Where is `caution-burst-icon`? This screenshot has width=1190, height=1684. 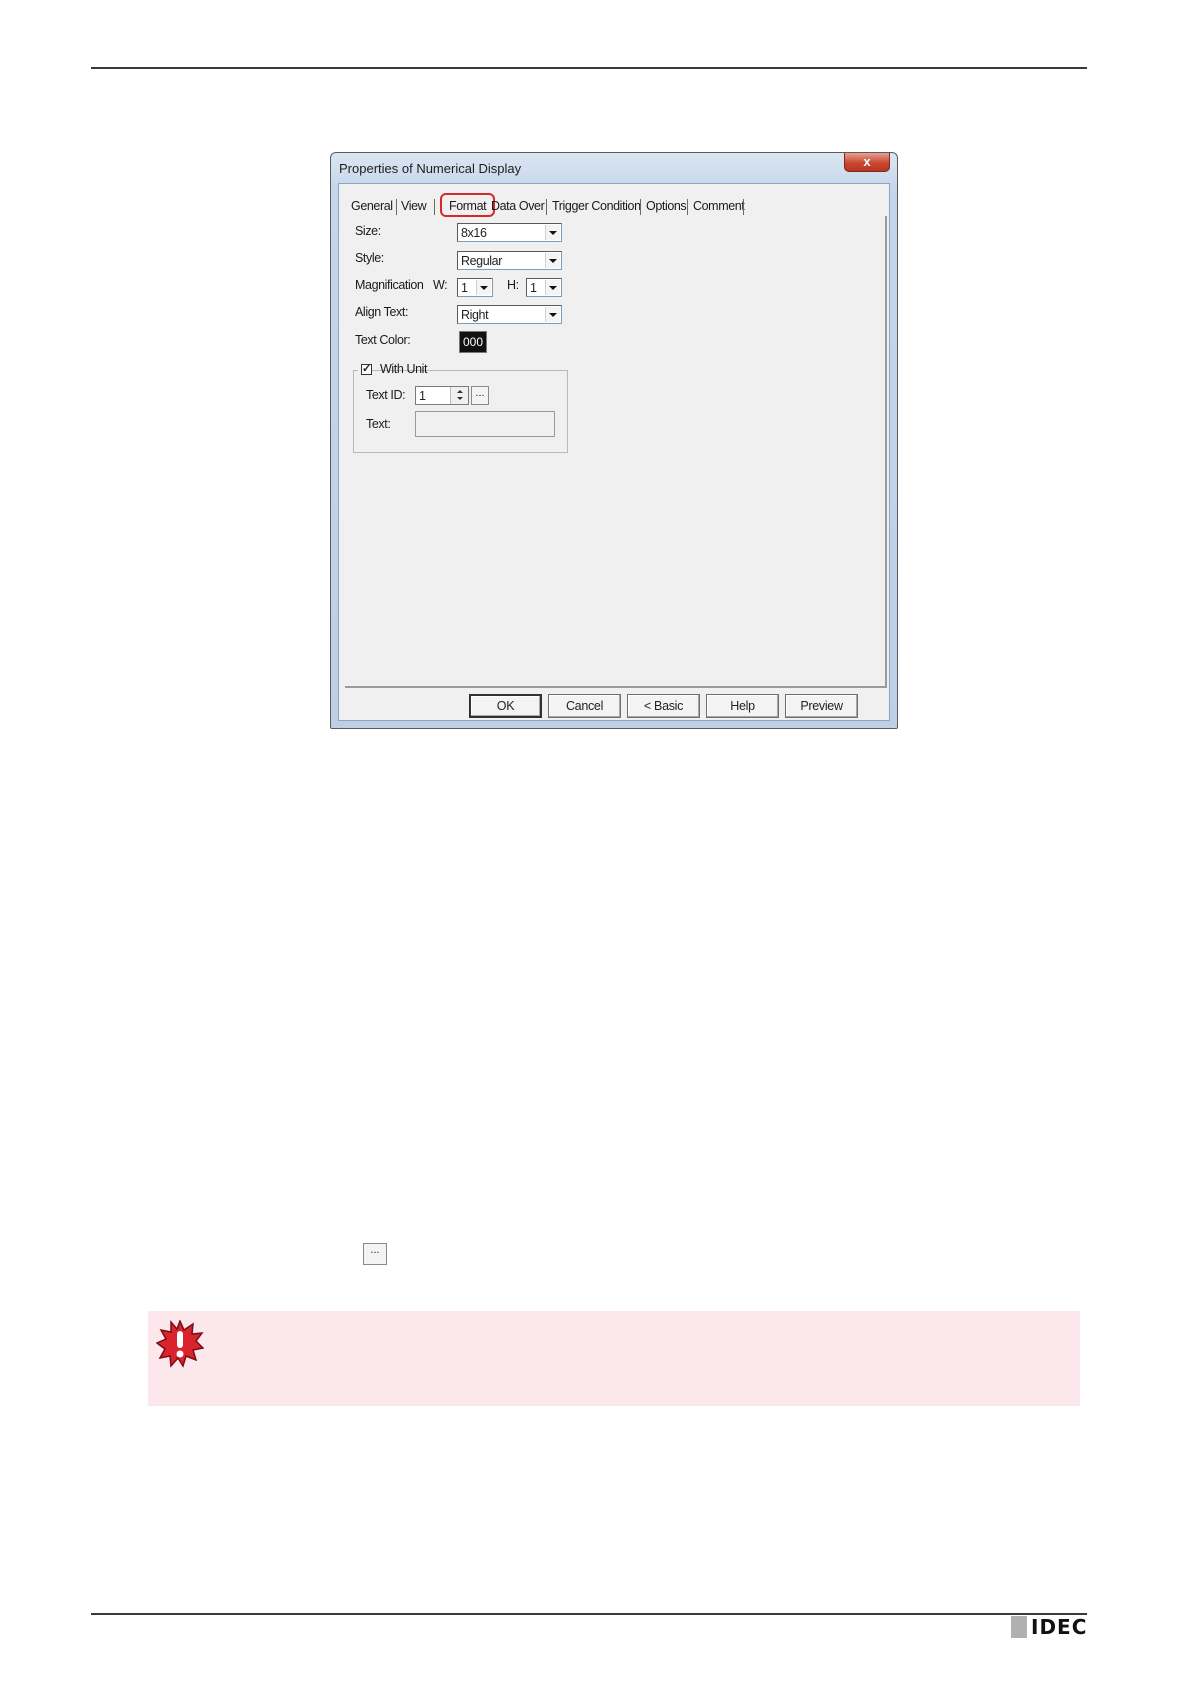
caution-burst-icon is located at coordinates (180, 1344).